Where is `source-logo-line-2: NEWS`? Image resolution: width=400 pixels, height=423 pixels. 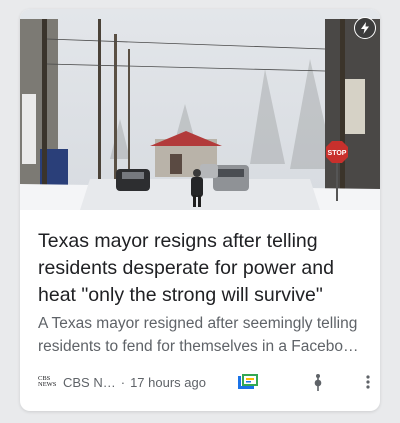 source-logo-line-2: NEWS is located at coordinates (47, 384).